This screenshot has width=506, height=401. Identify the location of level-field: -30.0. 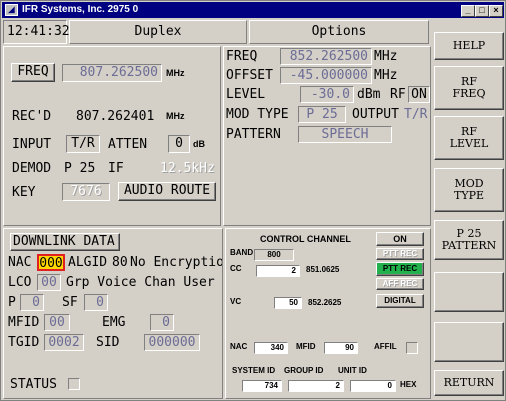
(327, 94).